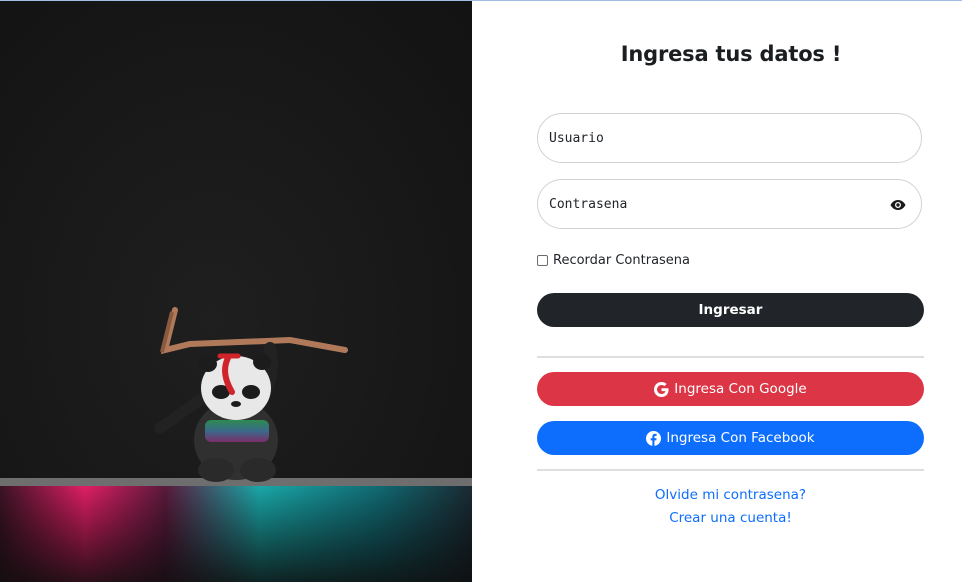  Describe the element at coordinates (730, 518) in the screenshot. I see `create-account-link: Crear una cuenta!` at that location.